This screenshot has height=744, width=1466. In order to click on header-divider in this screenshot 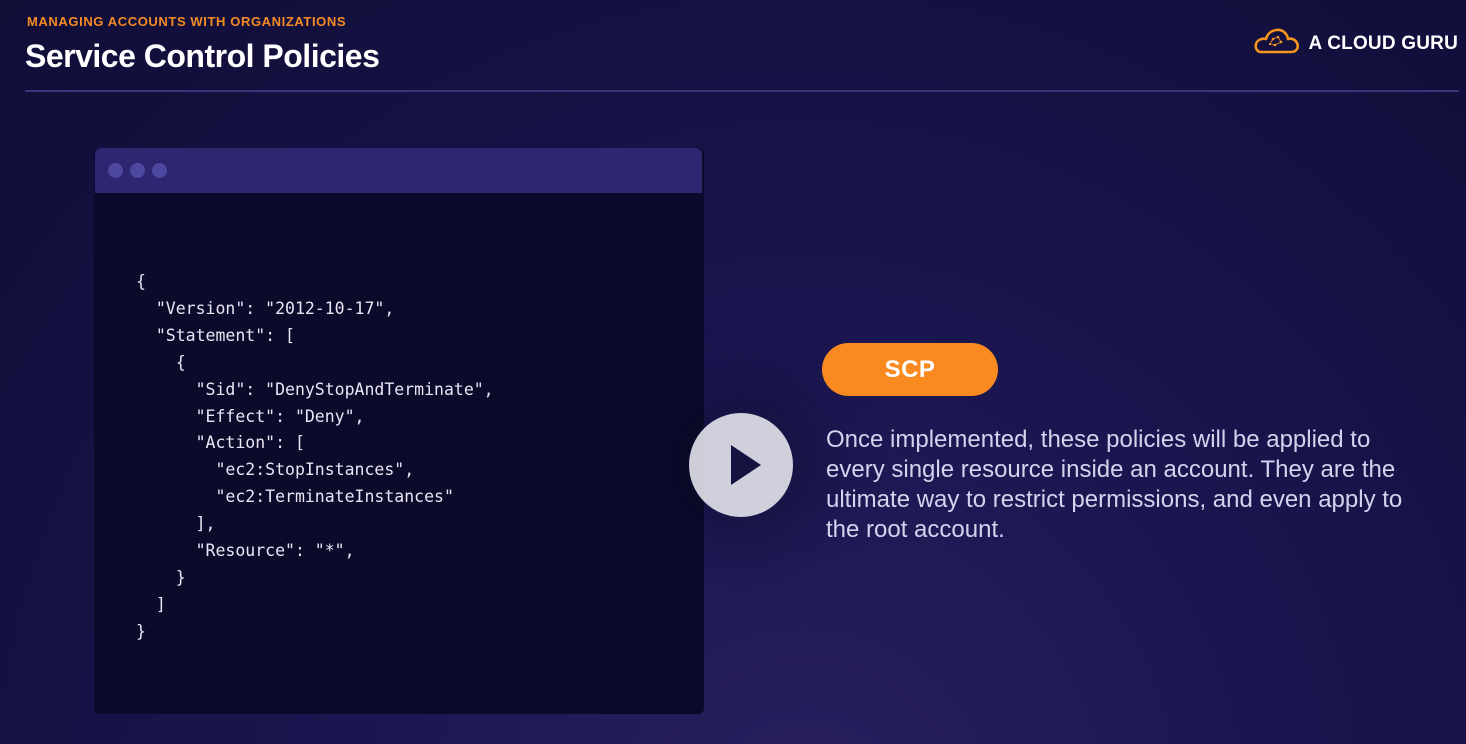, I will do `click(742, 91)`.